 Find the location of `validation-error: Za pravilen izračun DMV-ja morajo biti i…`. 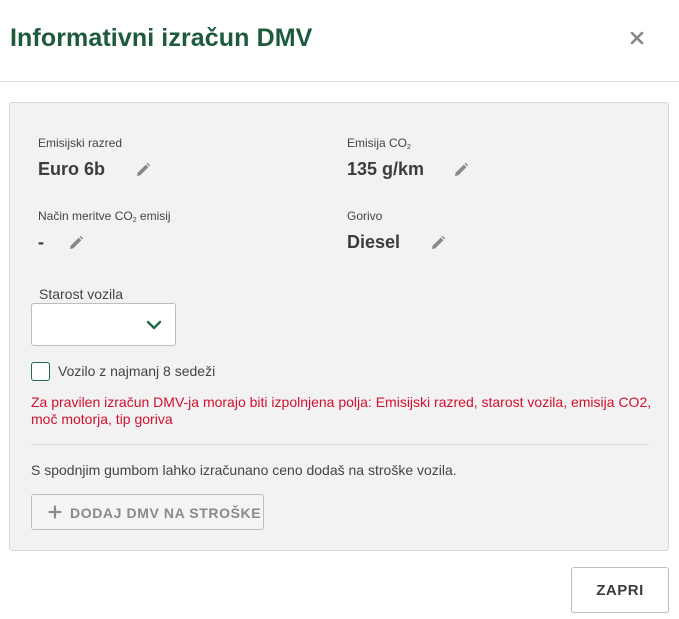

validation-error: Za pravilen izračun DMV-ja morajo biti i… is located at coordinates (341, 410).